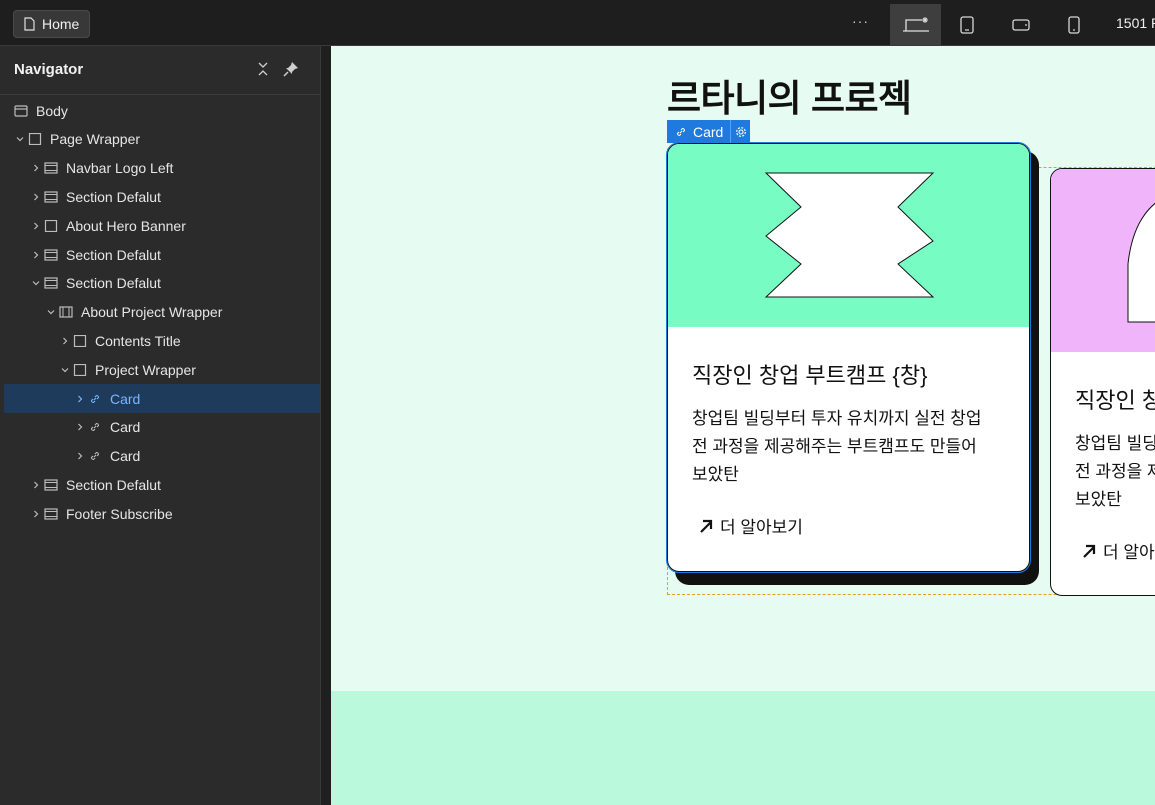 Image resolution: width=1155 pixels, height=805 pixels. Describe the element at coordinates (66, 312) in the screenshot. I see `container-icon` at that location.